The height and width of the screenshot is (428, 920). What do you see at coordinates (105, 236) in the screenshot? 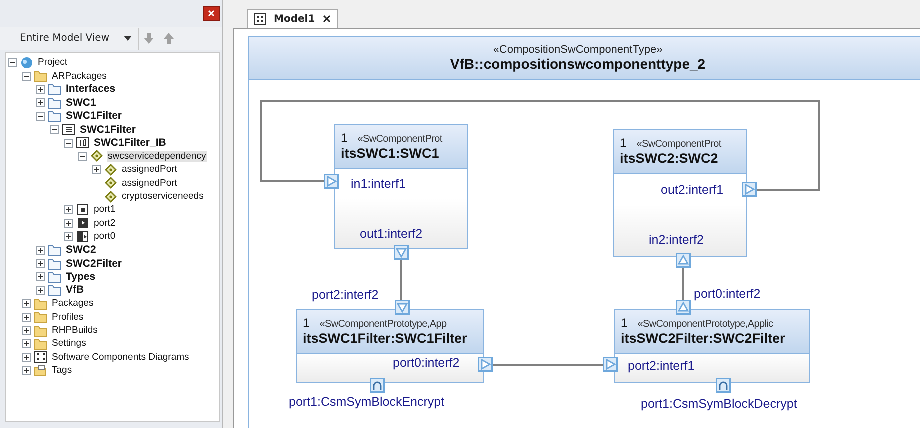
I see `tree-item: port0` at bounding box center [105, 236].